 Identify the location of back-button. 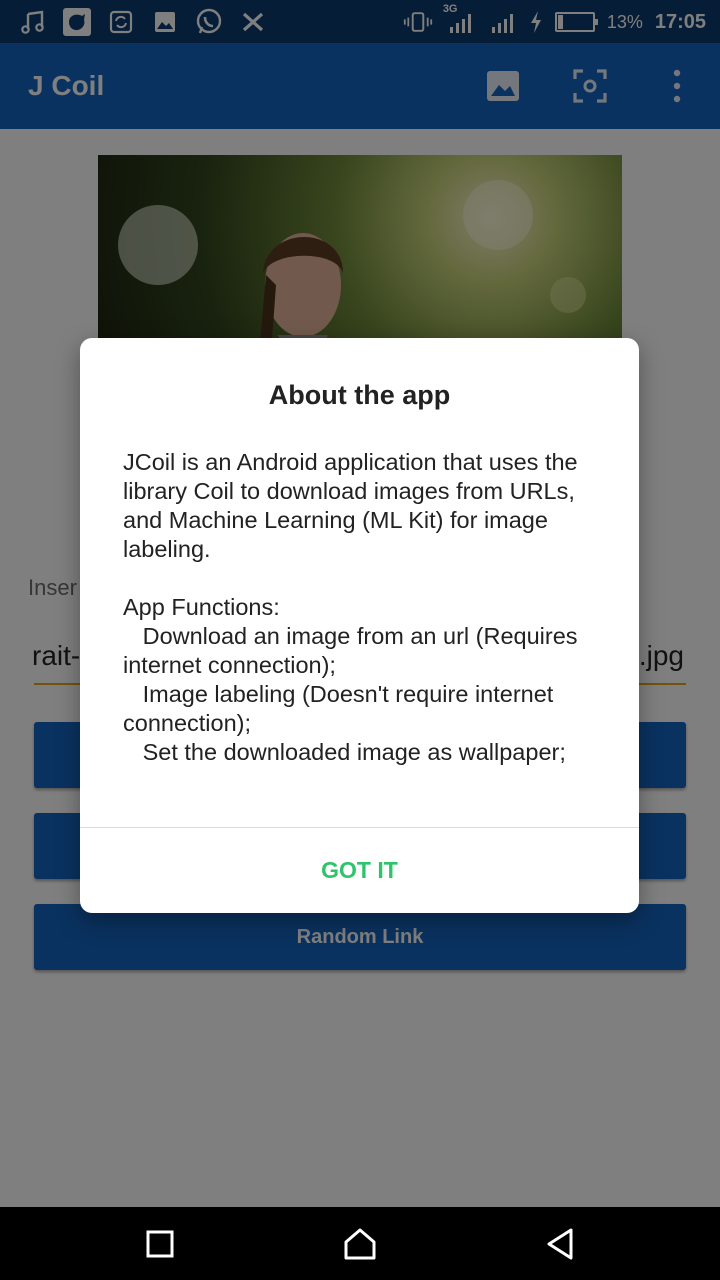
(560, 1244).